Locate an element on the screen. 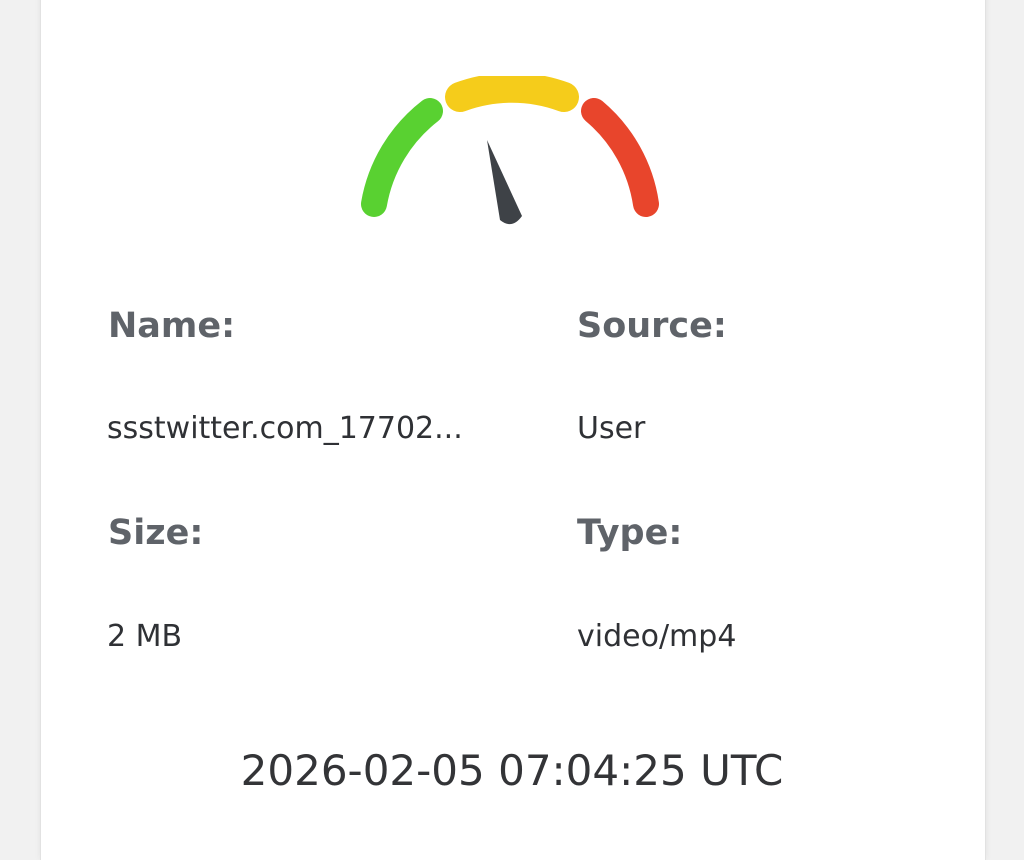 The width and height of the screenshot is (1024, 860). size-value: 2 MB is located at coordinates (145, 636).